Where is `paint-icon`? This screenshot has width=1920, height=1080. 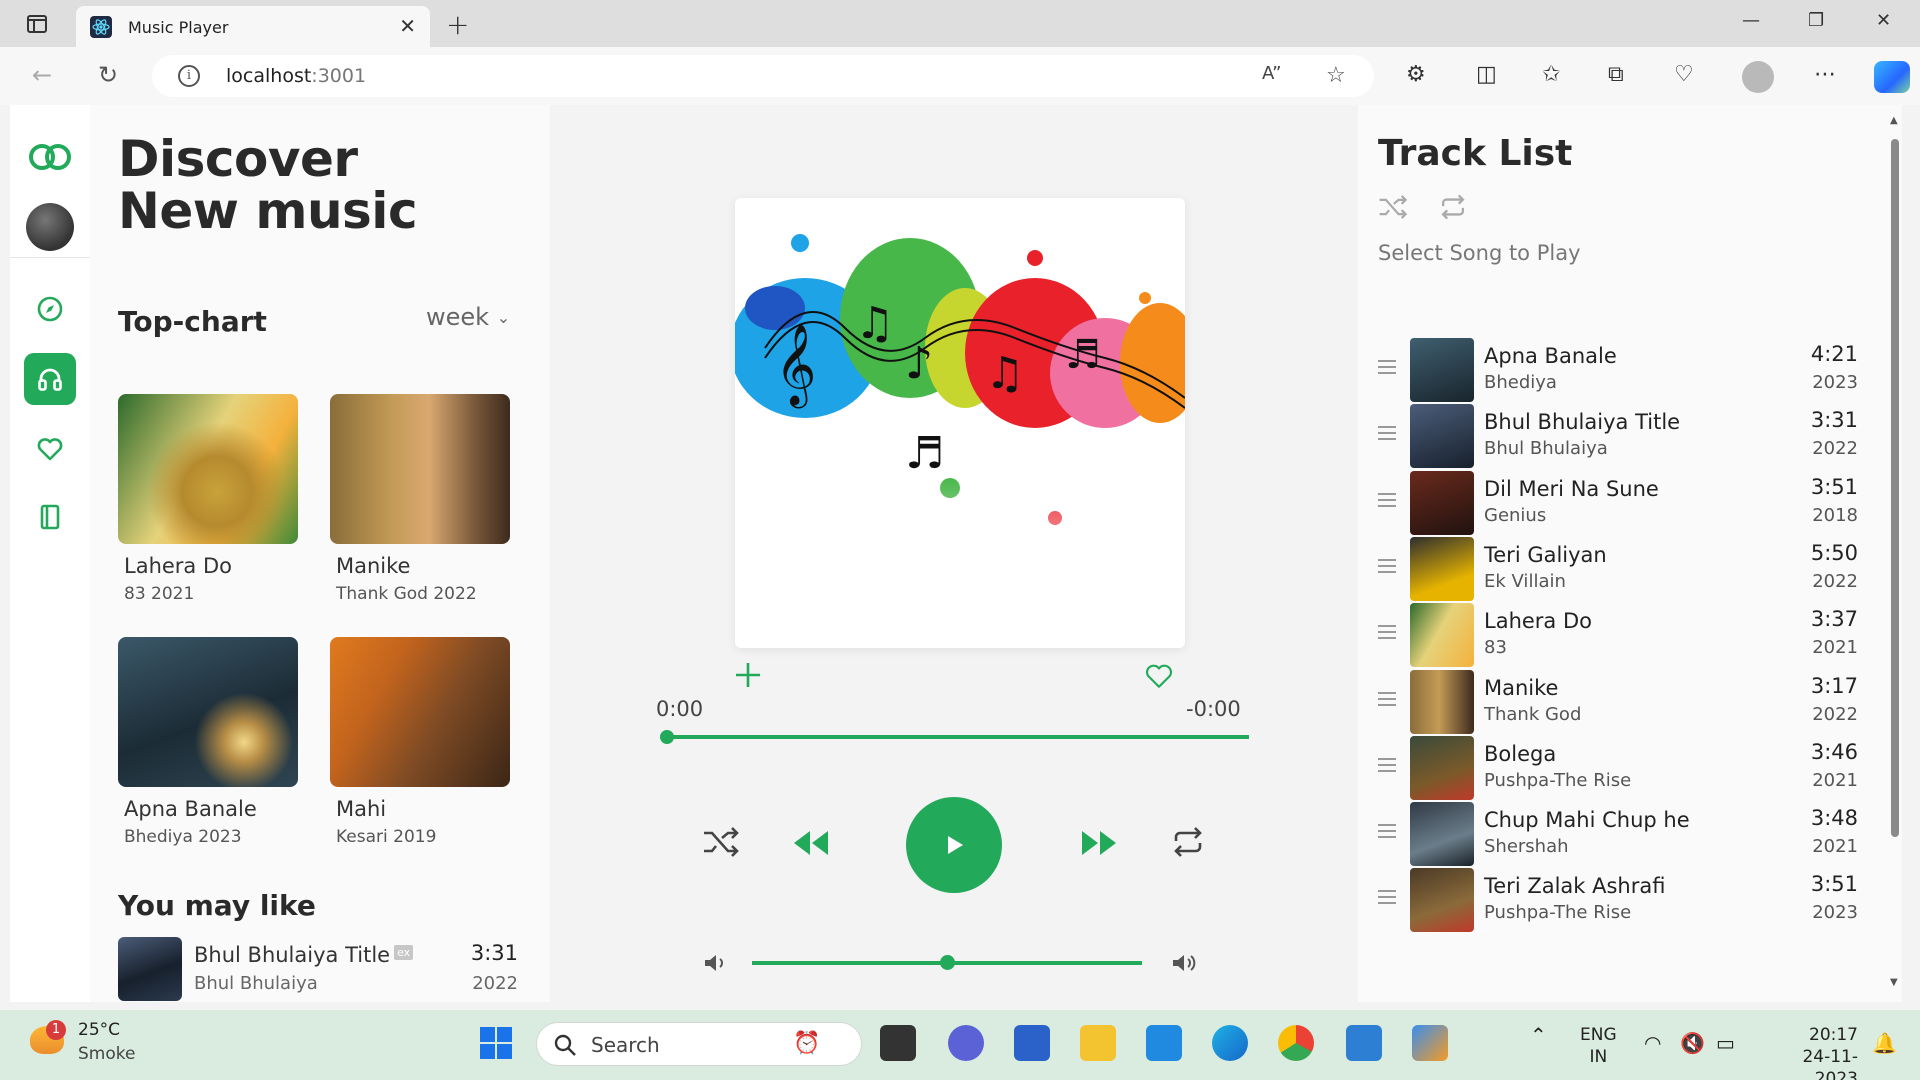 paint-icon is located at coordinates (1430, 1043).